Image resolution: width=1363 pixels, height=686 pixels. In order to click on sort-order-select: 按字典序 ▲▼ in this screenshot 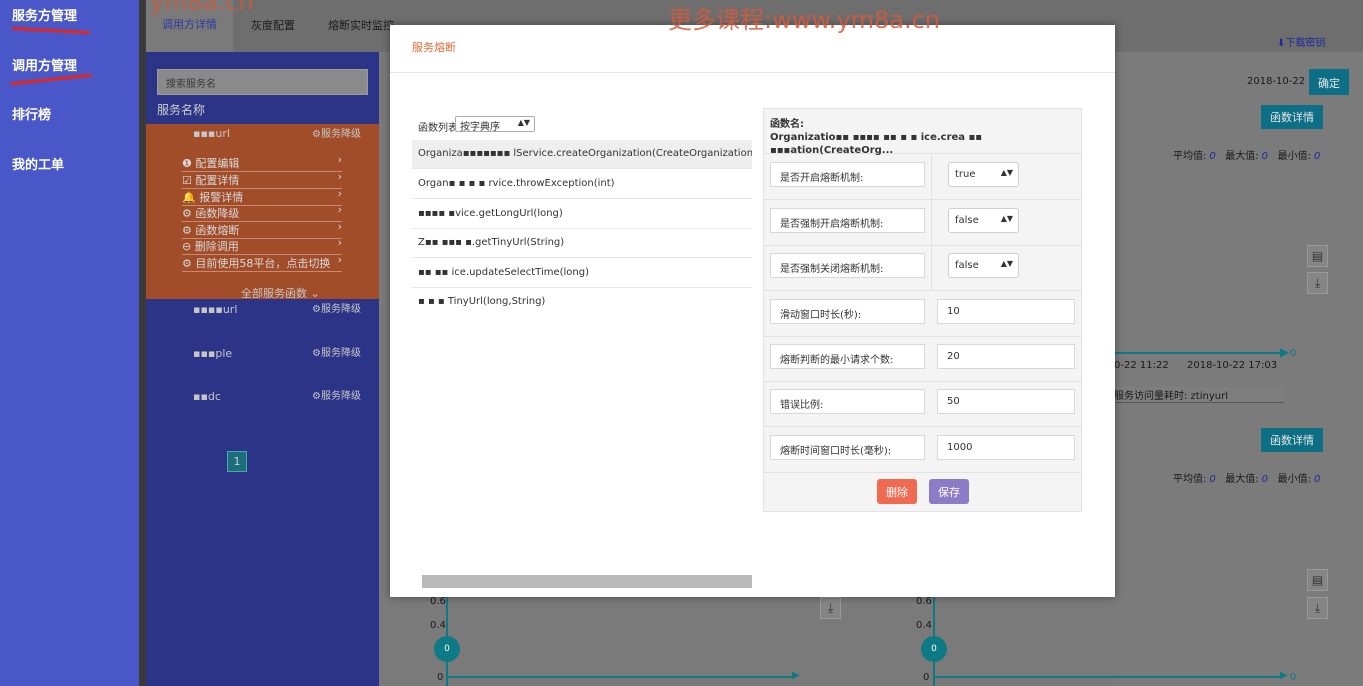, I will do `click(495, 124)`.